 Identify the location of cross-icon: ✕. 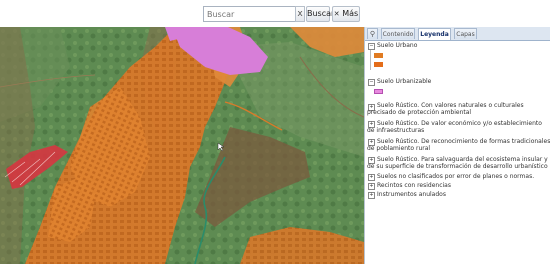
(336, 14).